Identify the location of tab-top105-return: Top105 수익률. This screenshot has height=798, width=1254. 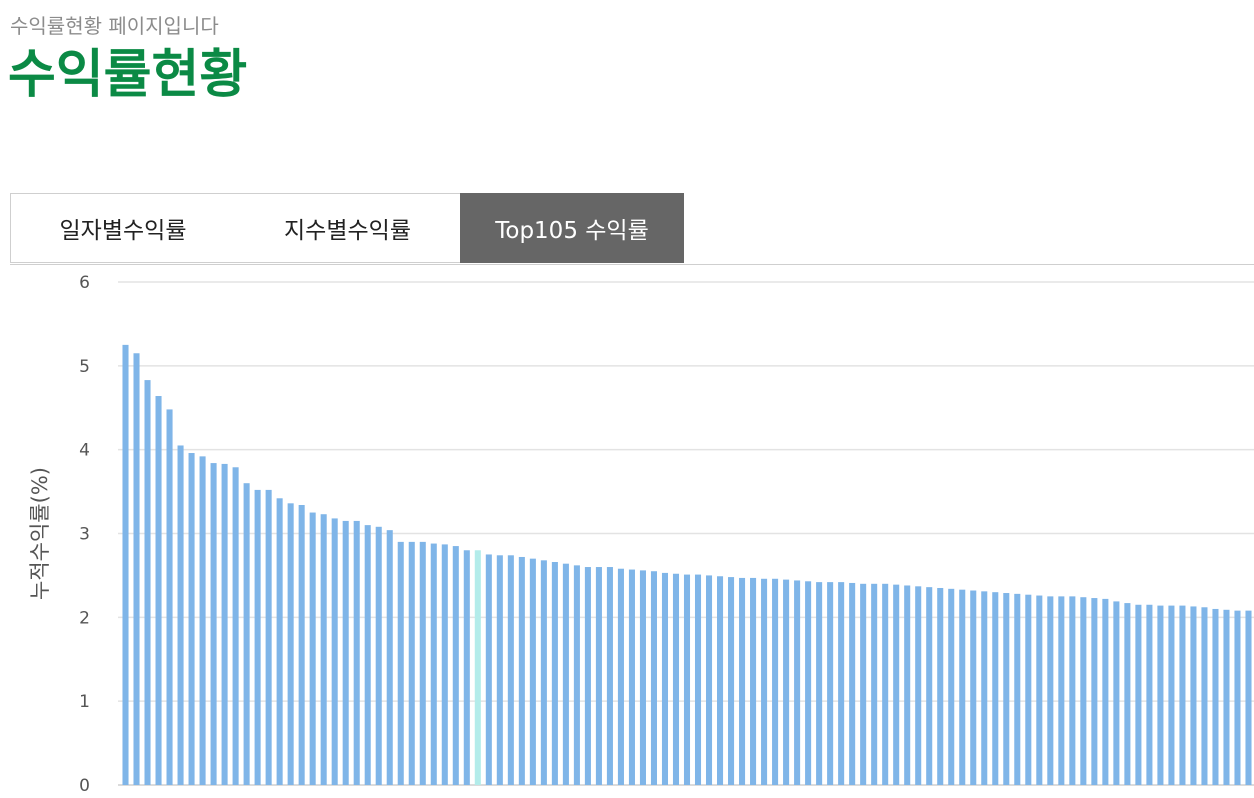
(572, 228).